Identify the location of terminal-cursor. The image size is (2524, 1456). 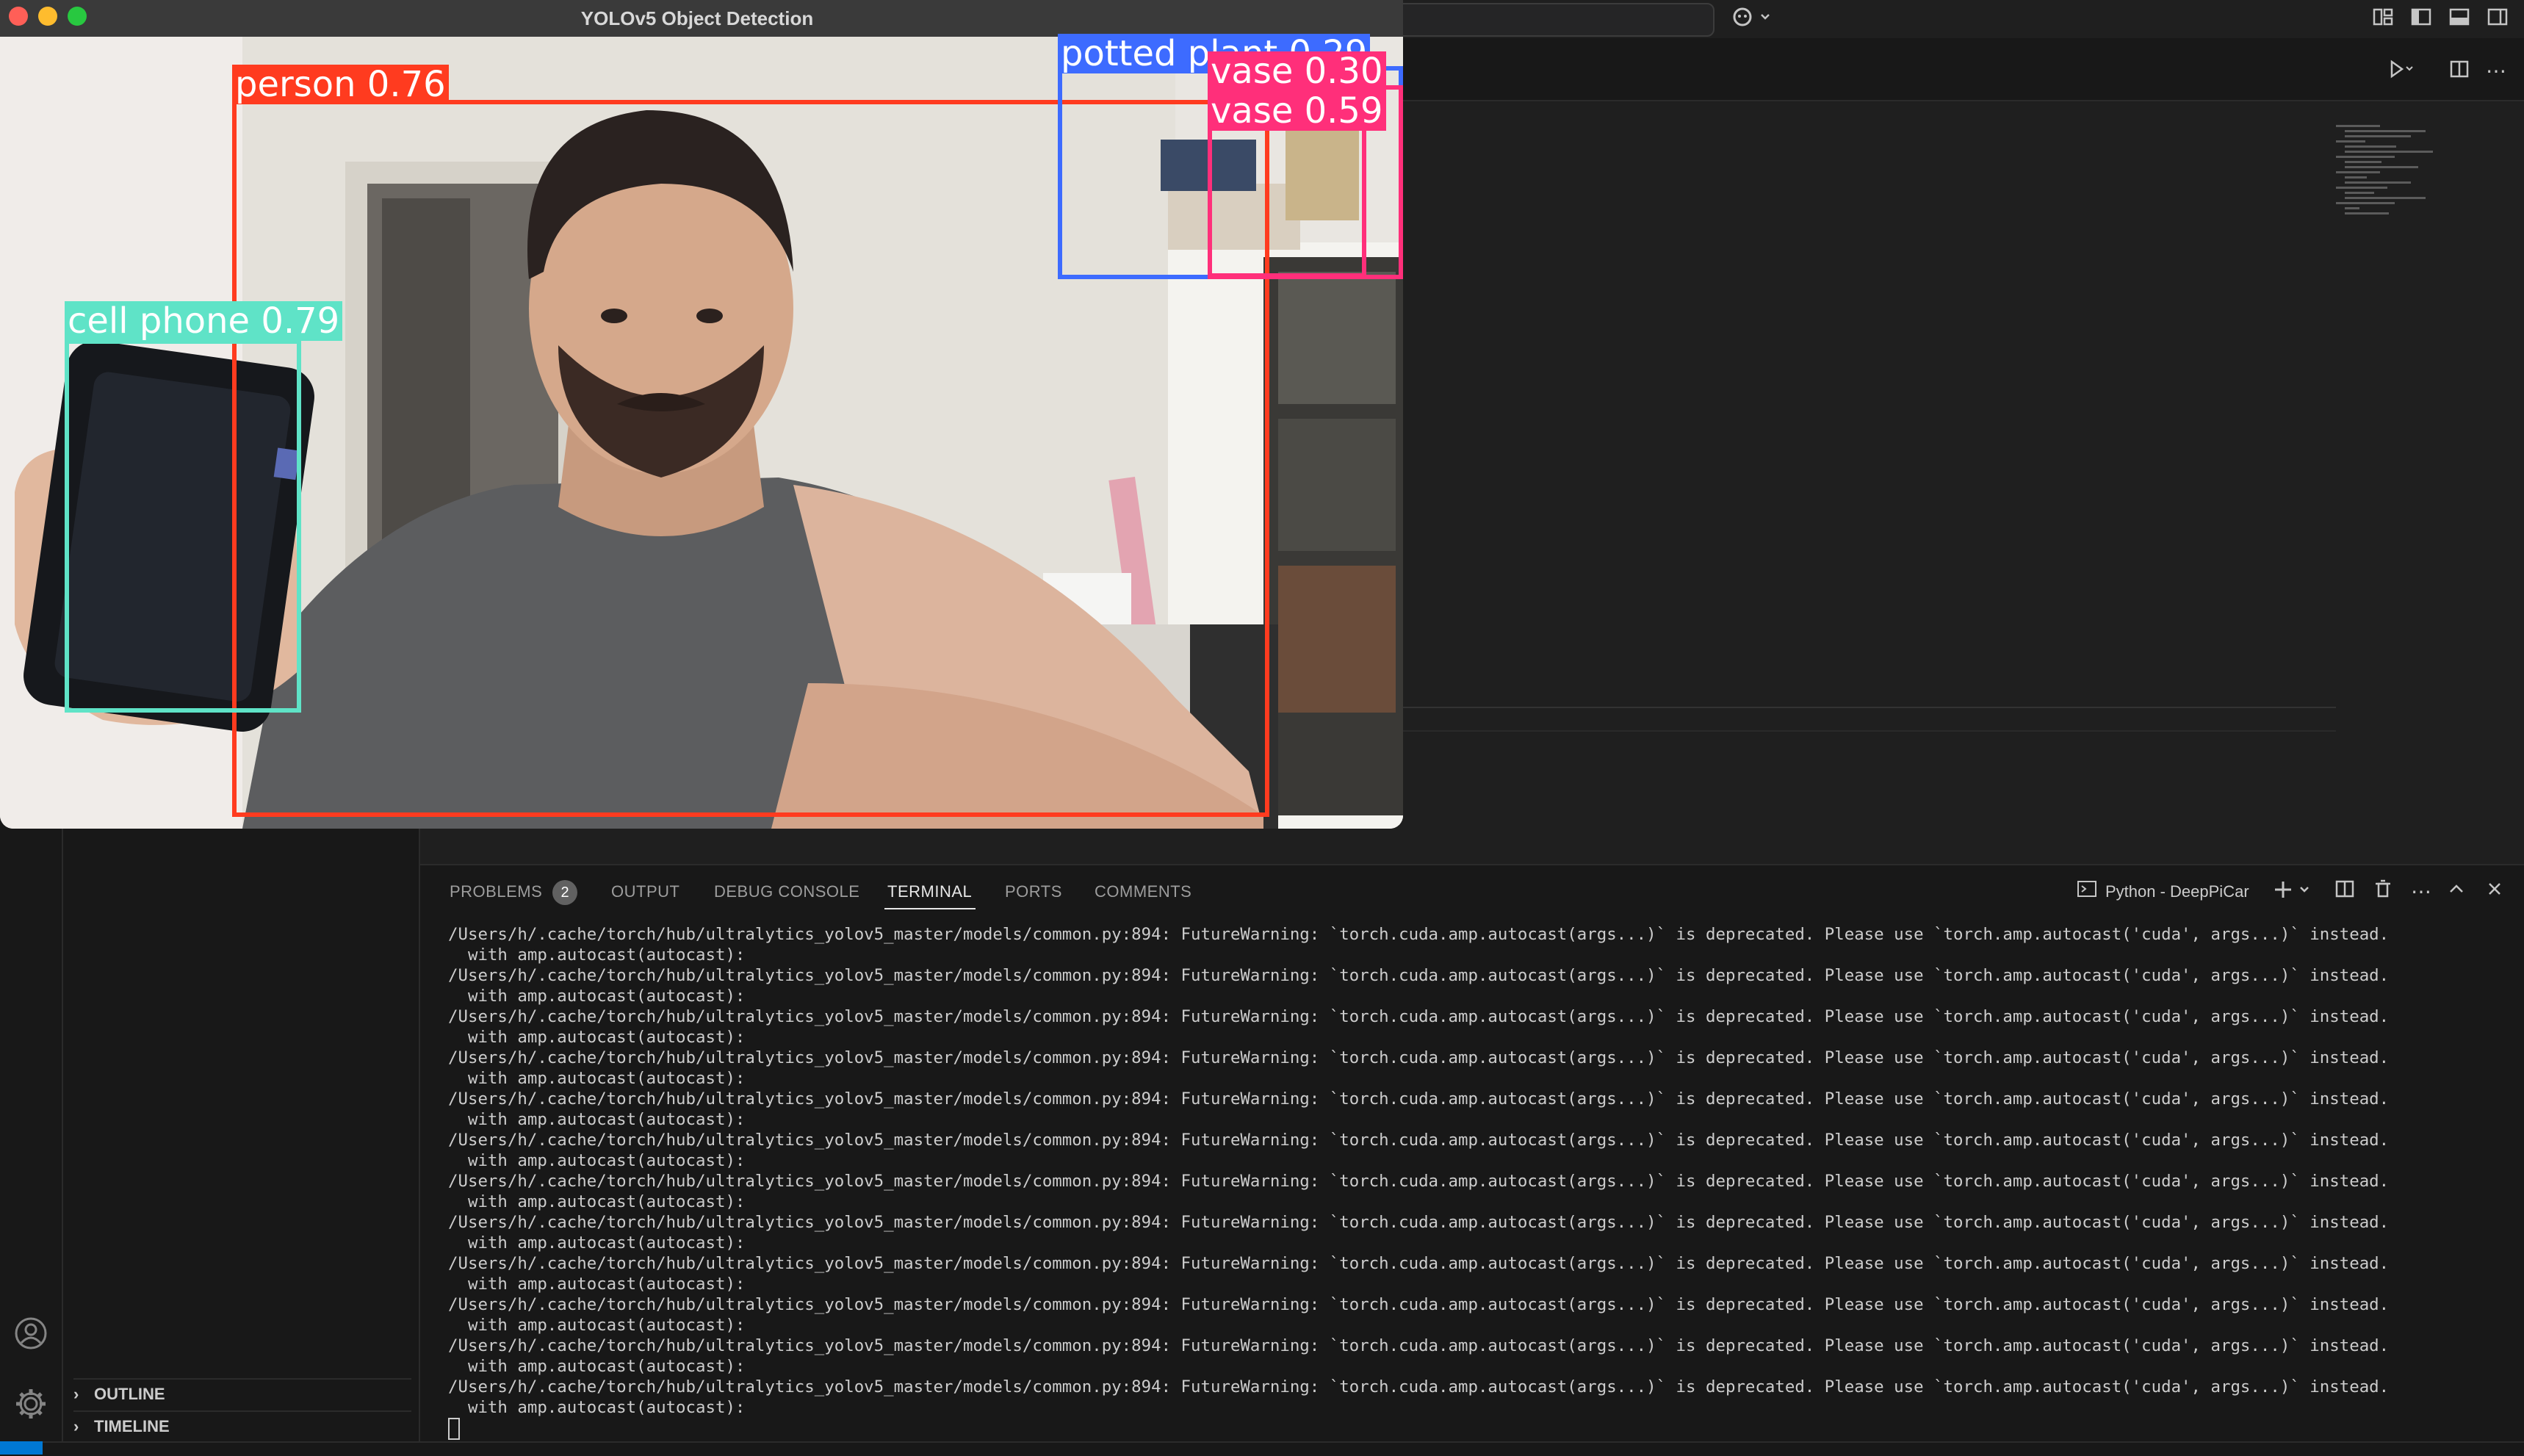
(1476, 1429).